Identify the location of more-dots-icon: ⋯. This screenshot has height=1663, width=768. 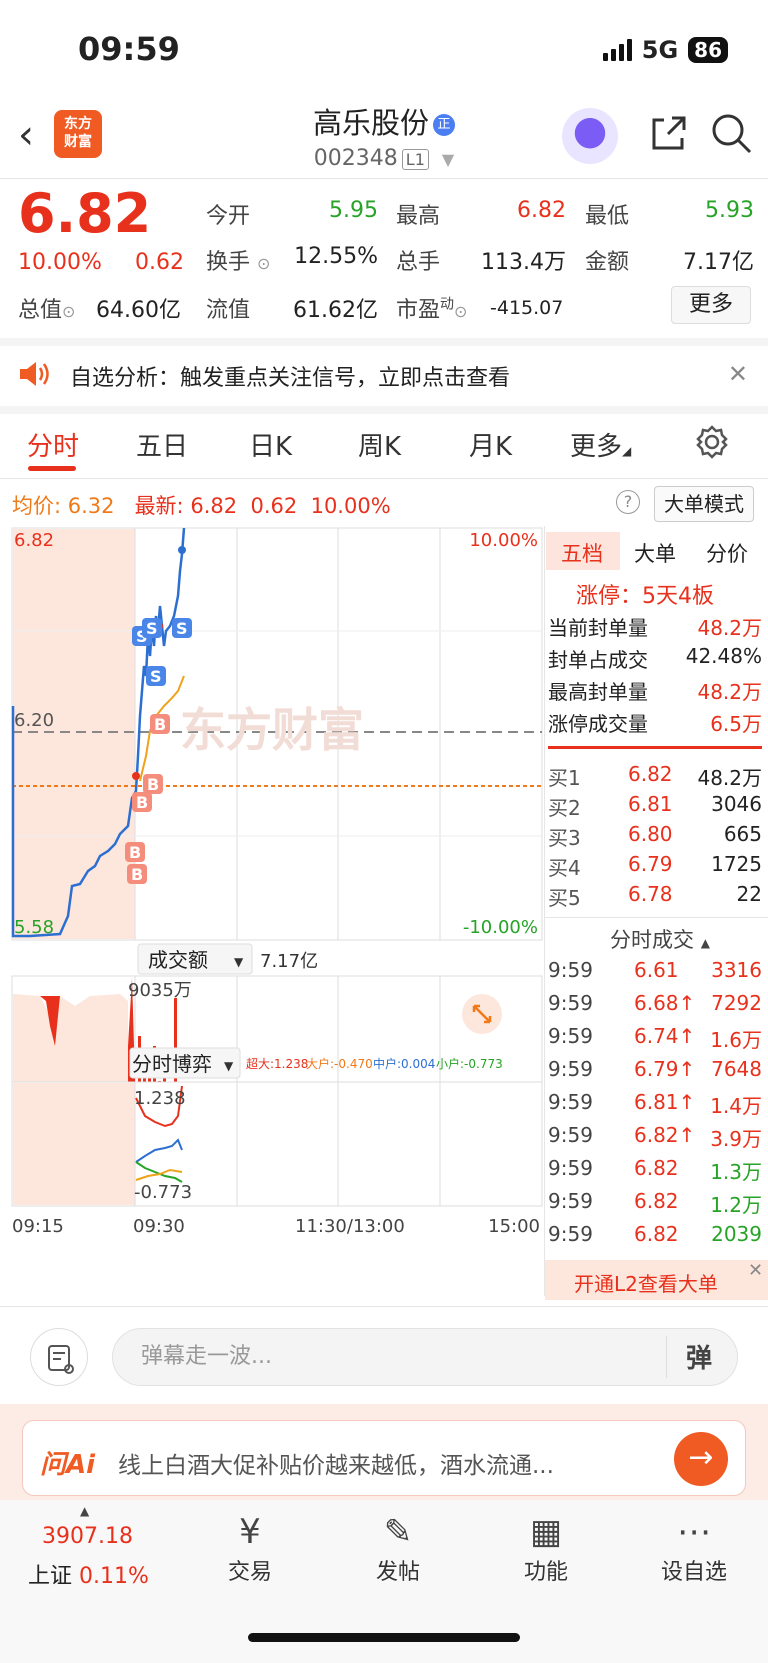
(694, 1532).